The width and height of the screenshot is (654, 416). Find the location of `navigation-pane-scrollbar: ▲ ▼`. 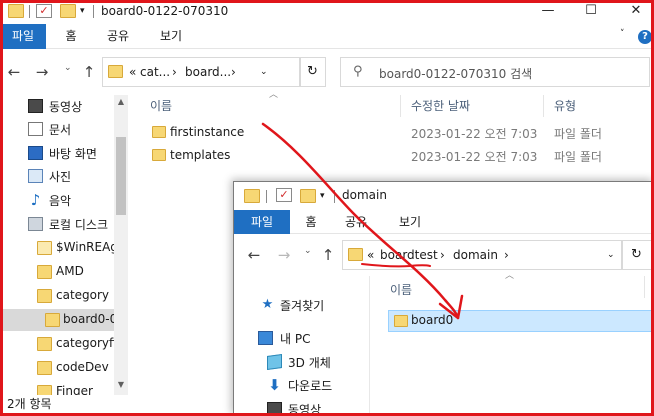

navigation-pane-scrollbar: ▲ ▼ is located at coordinates (121, 245).